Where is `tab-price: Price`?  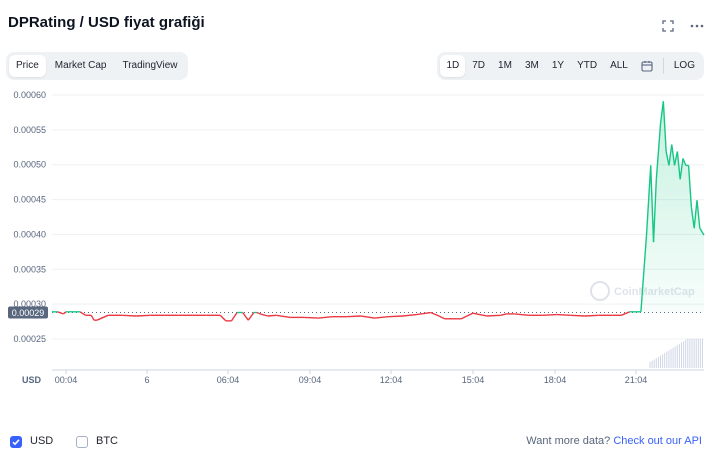 tab-price: Price is located at coordinates (27, 66).